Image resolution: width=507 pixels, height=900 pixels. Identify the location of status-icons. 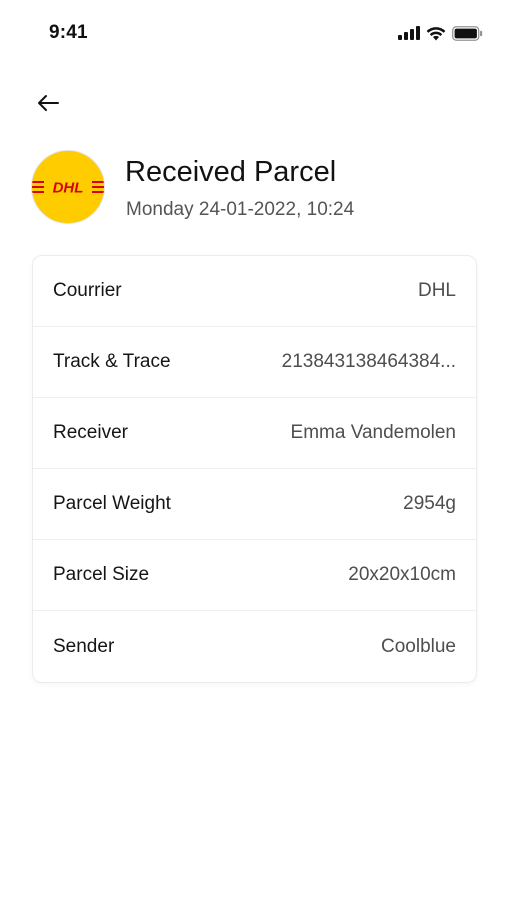
(440, 33).